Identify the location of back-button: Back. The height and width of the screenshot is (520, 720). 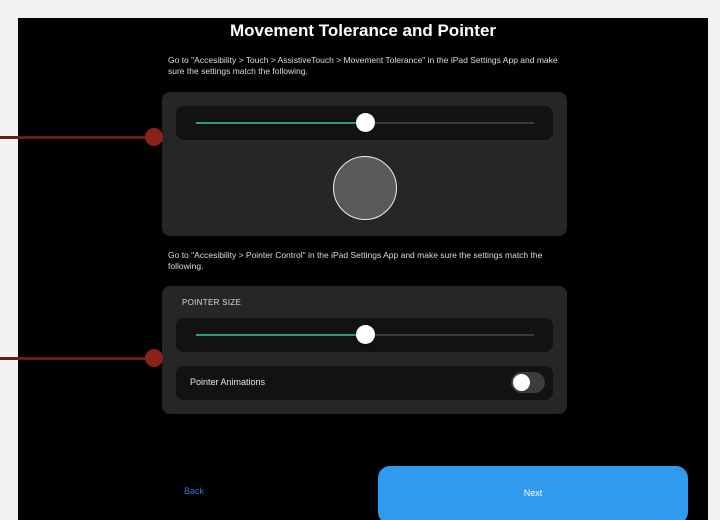
(194, 491).